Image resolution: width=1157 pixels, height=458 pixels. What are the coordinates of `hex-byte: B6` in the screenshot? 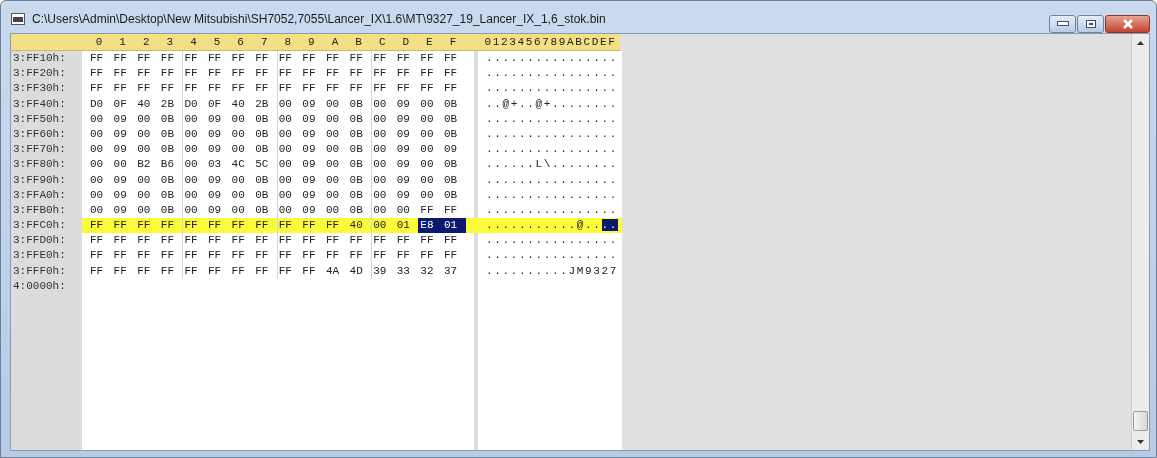 It's located at (170, 165).